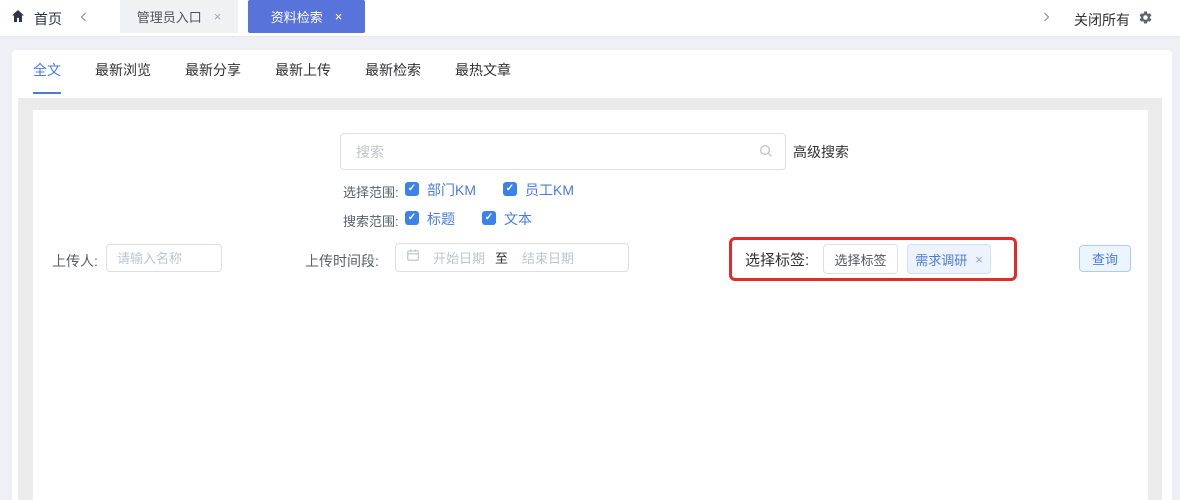 The image size is (1180, 500). I want to click on selected-tag-chip: 需求调研 ×, so click(949, 259).